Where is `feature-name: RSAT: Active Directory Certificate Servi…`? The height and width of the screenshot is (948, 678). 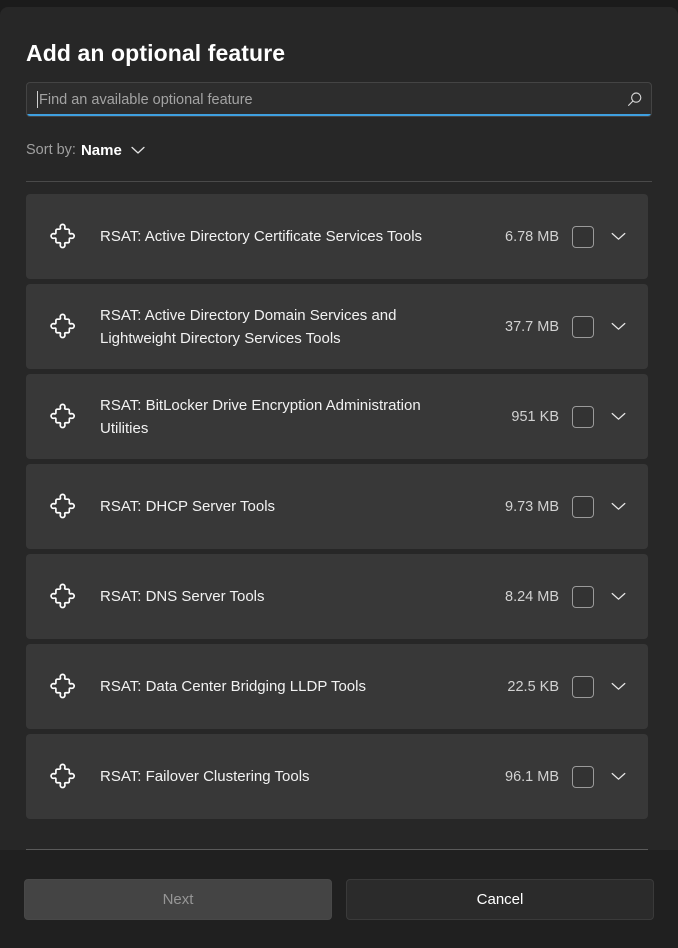
feature-name: RSAT: Active Directory Certificate Servi… is located at coordinates (261, 236).